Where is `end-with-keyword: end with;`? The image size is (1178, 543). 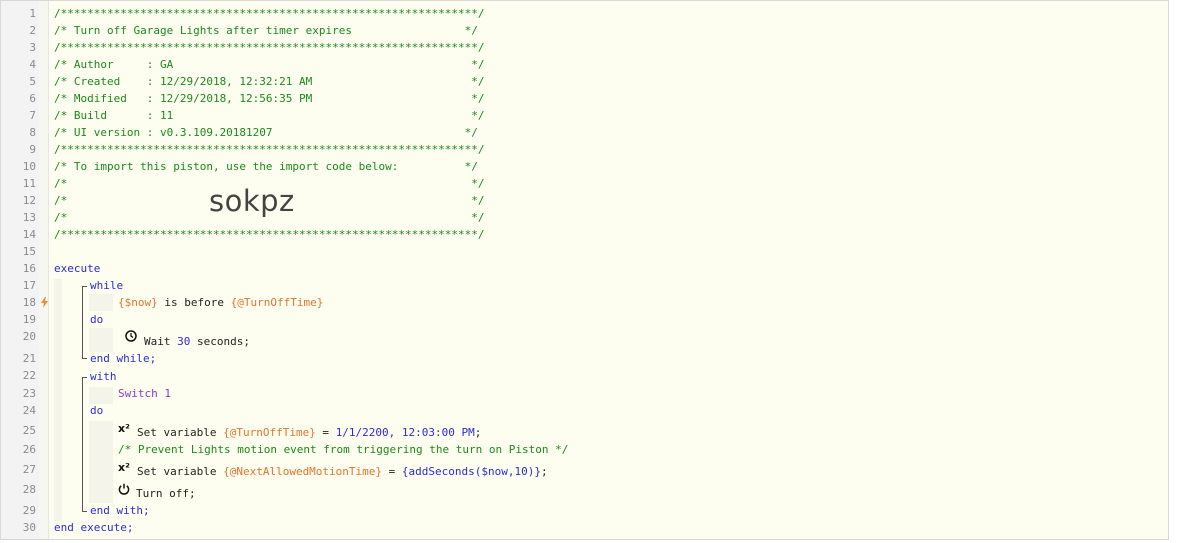 end-with-keyword: end with; is located at coordinates (120, 510).